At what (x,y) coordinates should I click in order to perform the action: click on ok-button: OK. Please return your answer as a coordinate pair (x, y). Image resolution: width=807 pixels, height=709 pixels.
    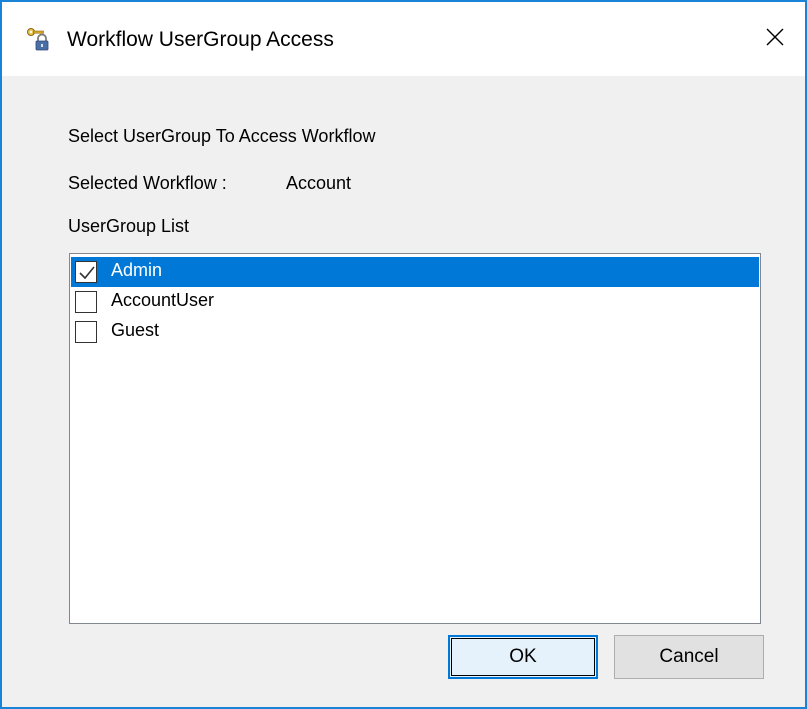
    Looking at the image, I should click on (523, 657).